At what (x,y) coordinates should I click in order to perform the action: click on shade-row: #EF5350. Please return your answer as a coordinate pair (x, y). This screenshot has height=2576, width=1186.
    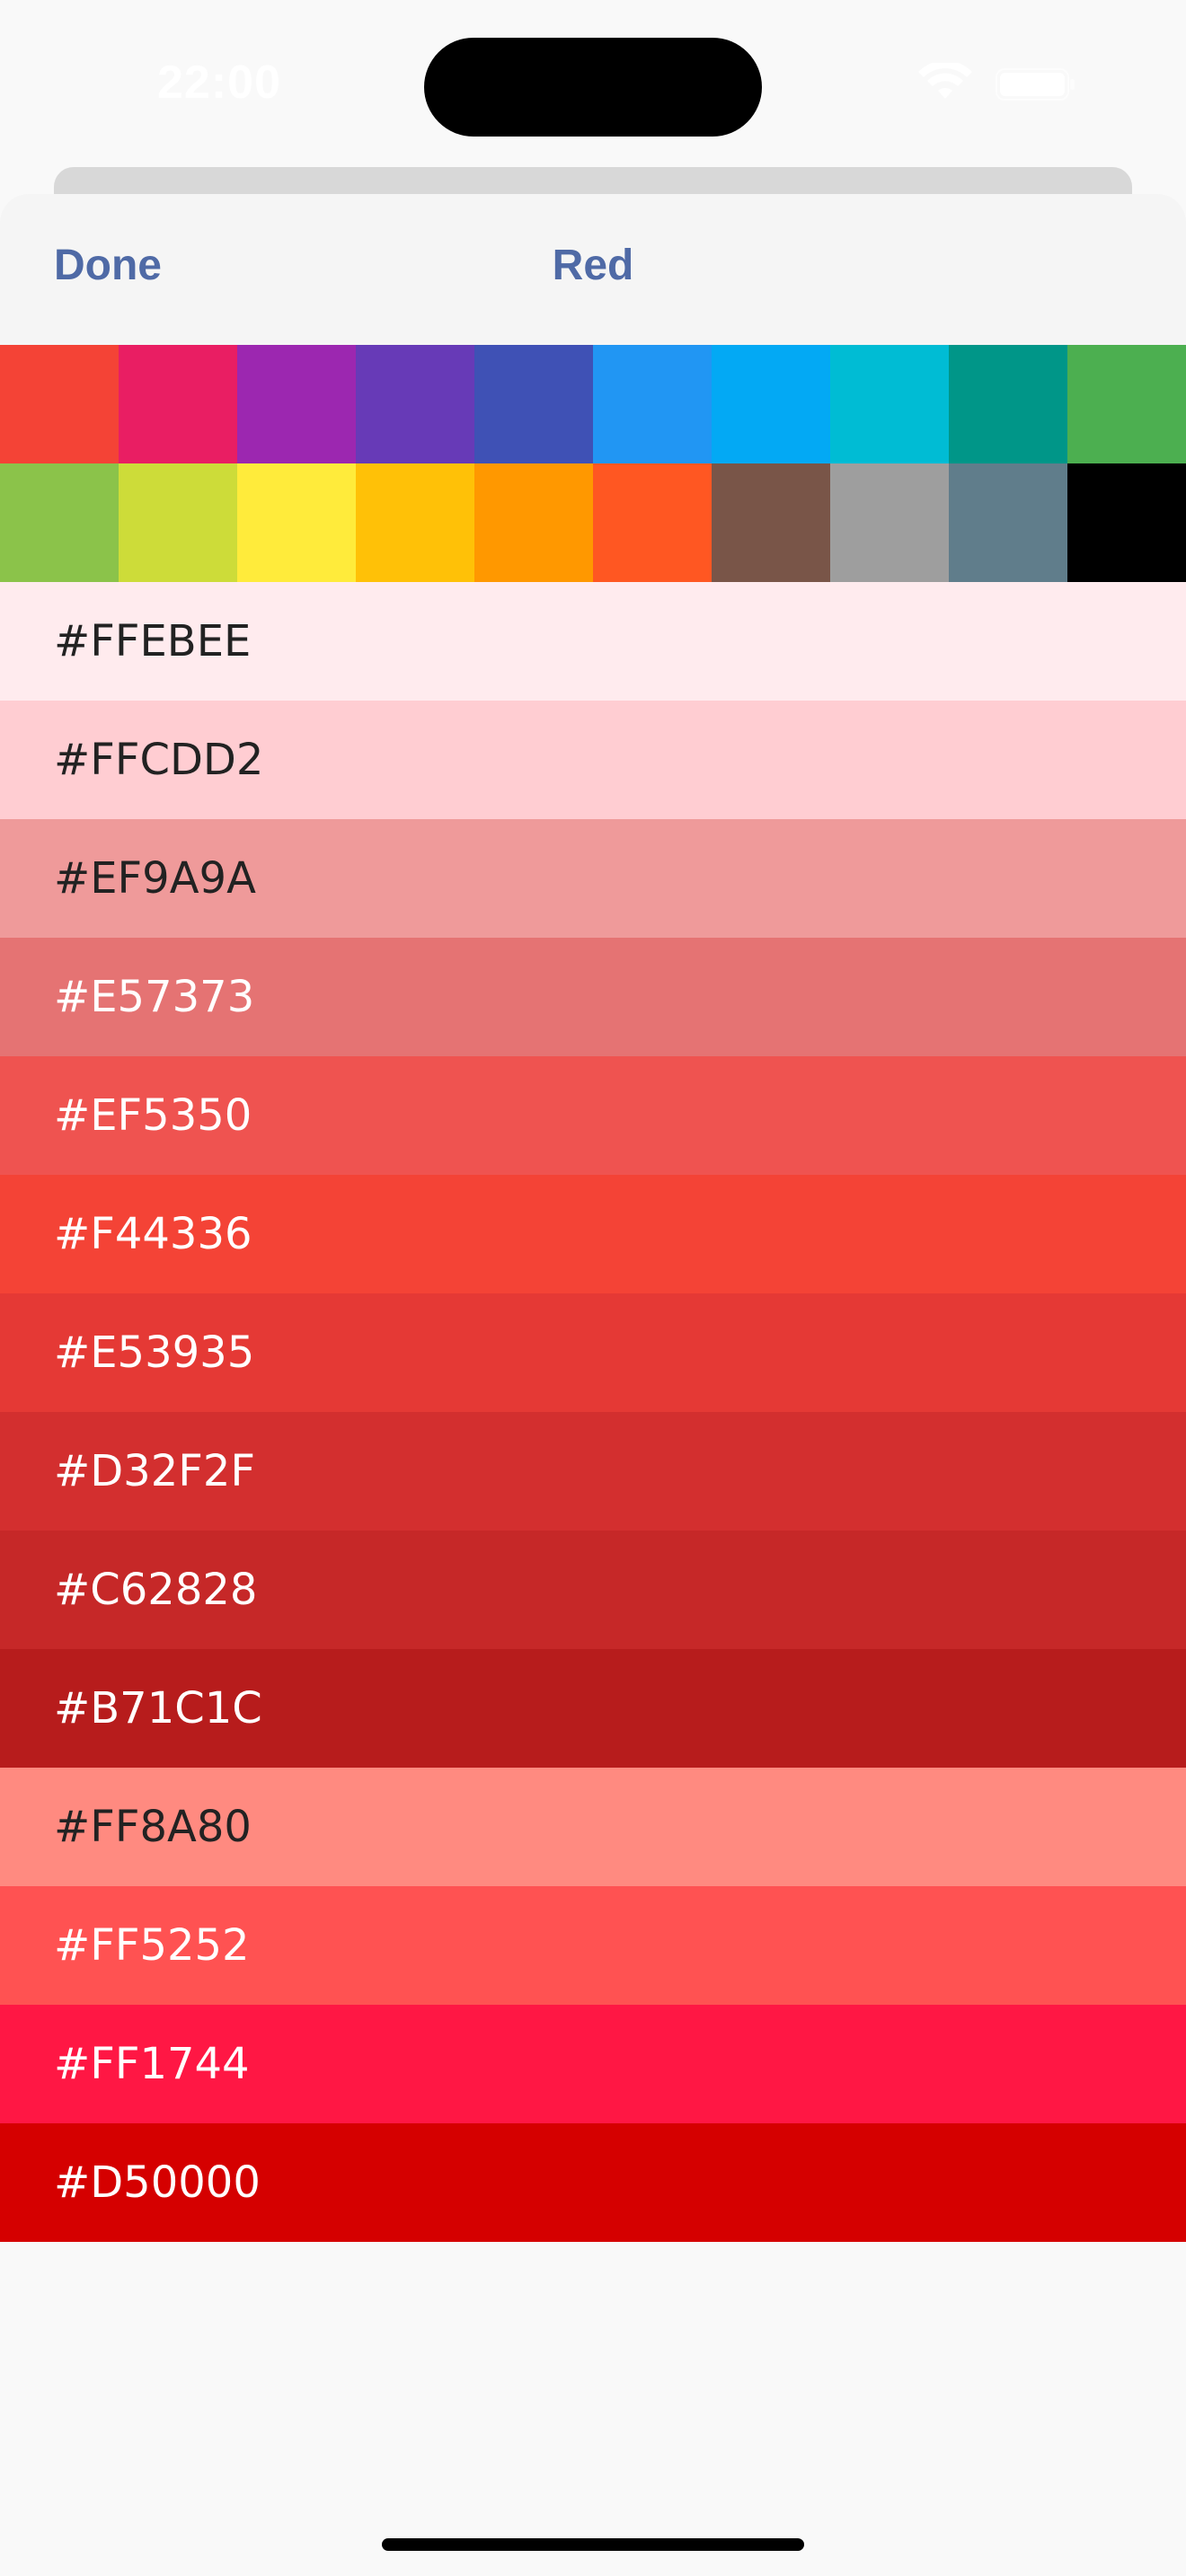
    Looking at the image, I should click on (593, 1115).